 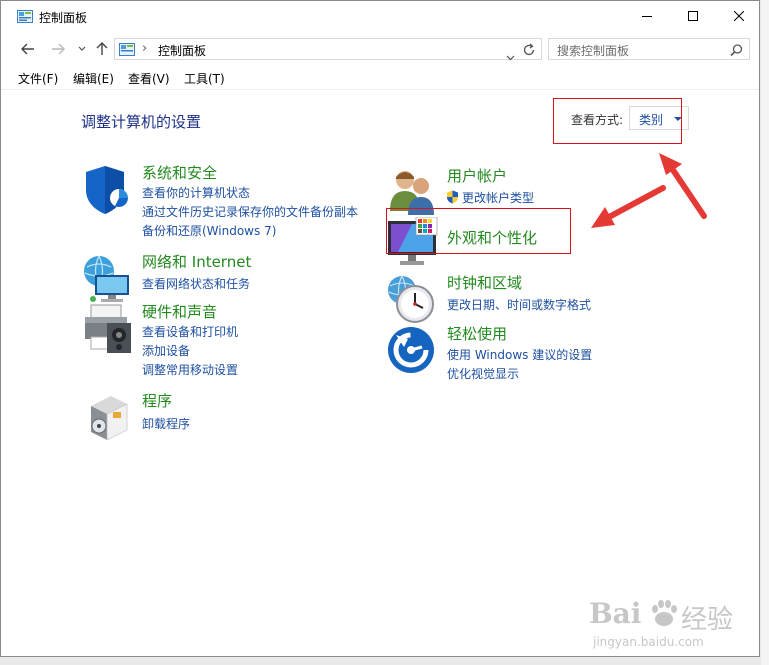 What do you see at coordinates (736, 51) in the screenshot?
I see `search-icon` at bounding box center [736, 51].